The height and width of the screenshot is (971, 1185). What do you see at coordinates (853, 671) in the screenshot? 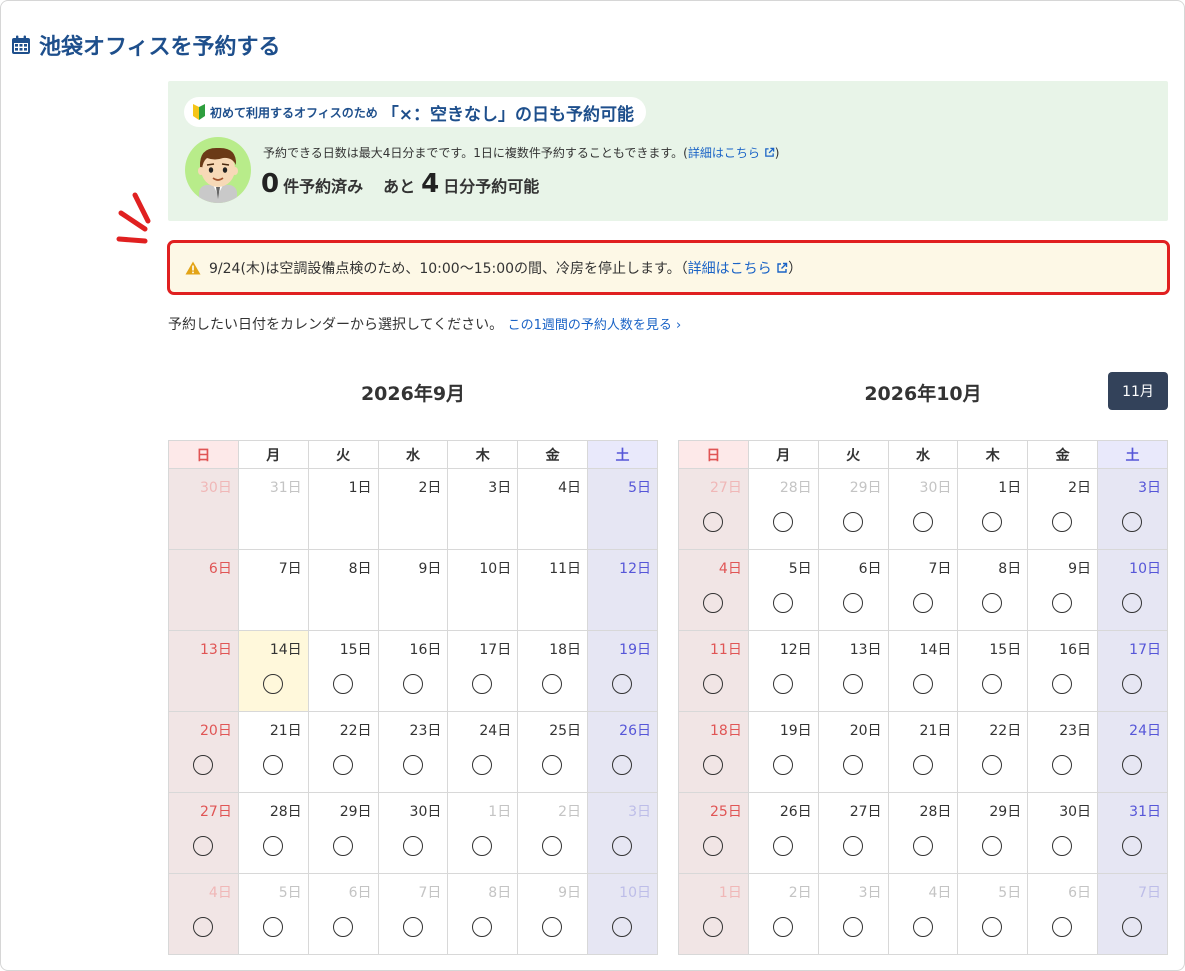
I see `calendar-day-cell: 13日` at bounding box center [853, 671].